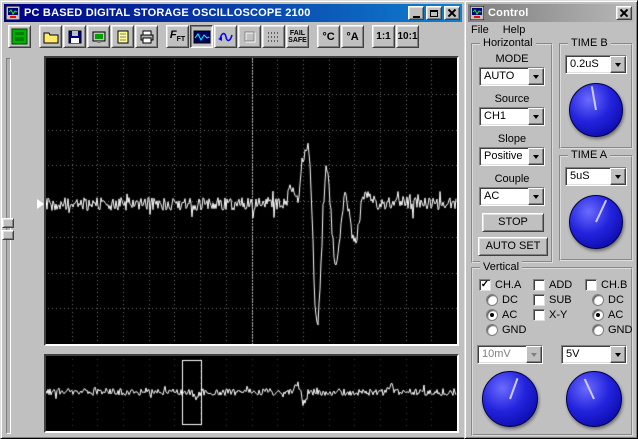 The width and height of the screenshot is (638, 439). What do you see at coordinates (40, 204) in the screenshot?
I see `trace-position-marker-icon` at bounding box center [40, 204].